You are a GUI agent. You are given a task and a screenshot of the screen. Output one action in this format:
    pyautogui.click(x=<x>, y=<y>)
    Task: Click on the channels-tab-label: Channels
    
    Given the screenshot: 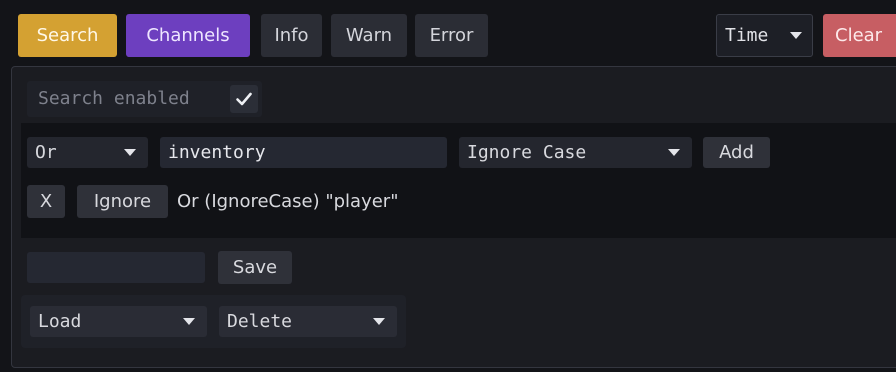 What is the action you would take?
    pyautogui.click(x=188, y=35)
    